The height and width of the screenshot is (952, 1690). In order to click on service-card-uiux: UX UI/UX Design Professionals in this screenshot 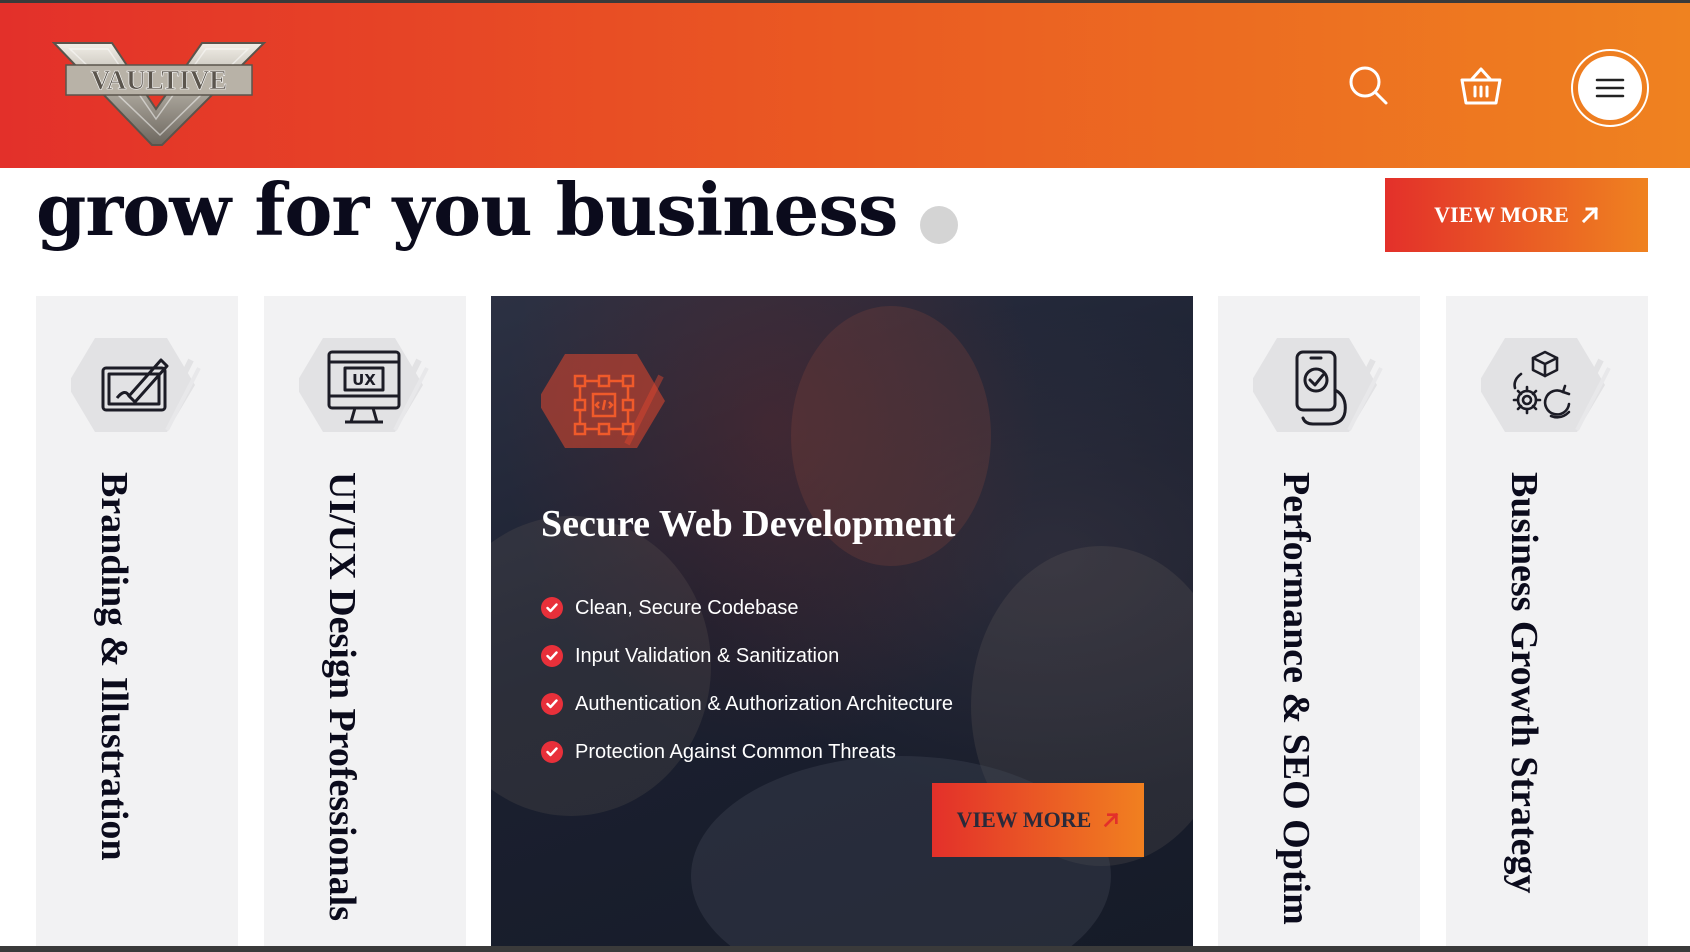, I will do `click(365, 621)`.